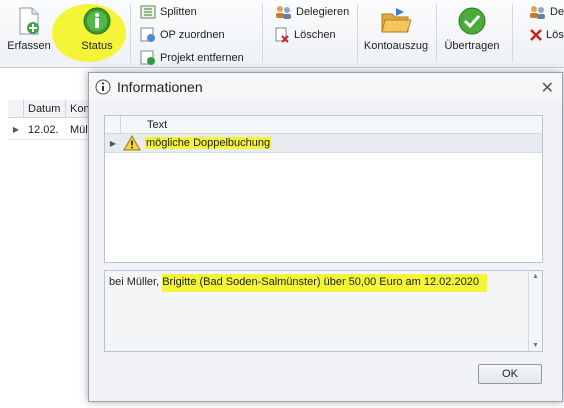 This screenshot has height=408, width=564. Describe the element at coordinates (147, 34) in the screenshot. I see `assign-icon` at that location.